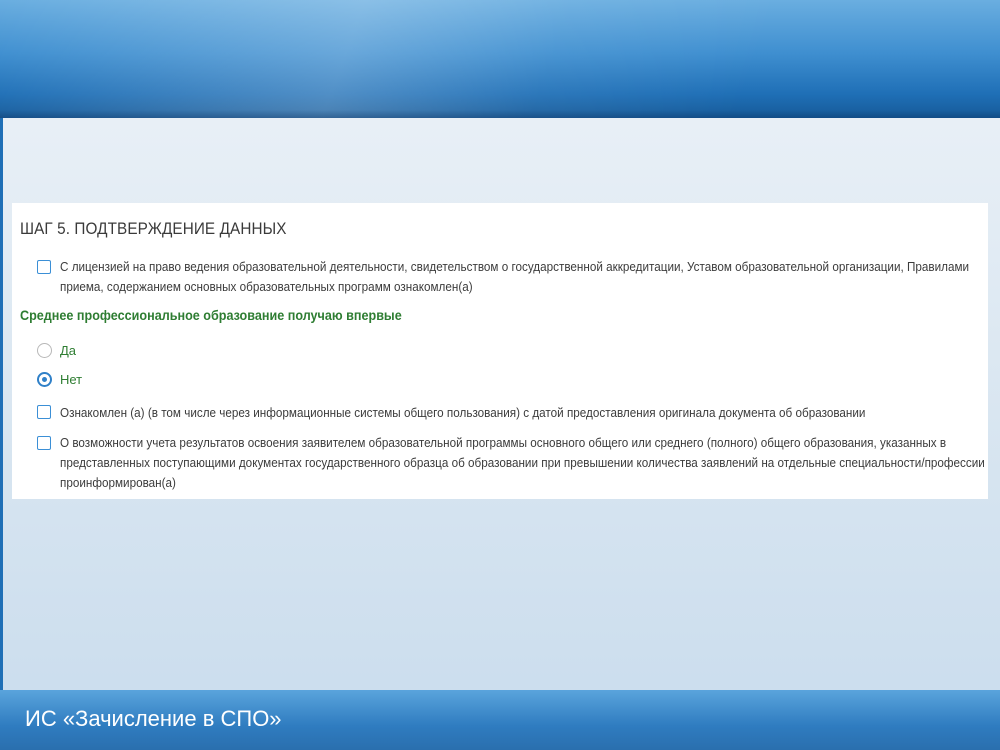 Image resolution: width=1000 pixels, height=750 pixels. I want to click on footer-bar: ИС «Зачисление в СПО», so click(500, 720).